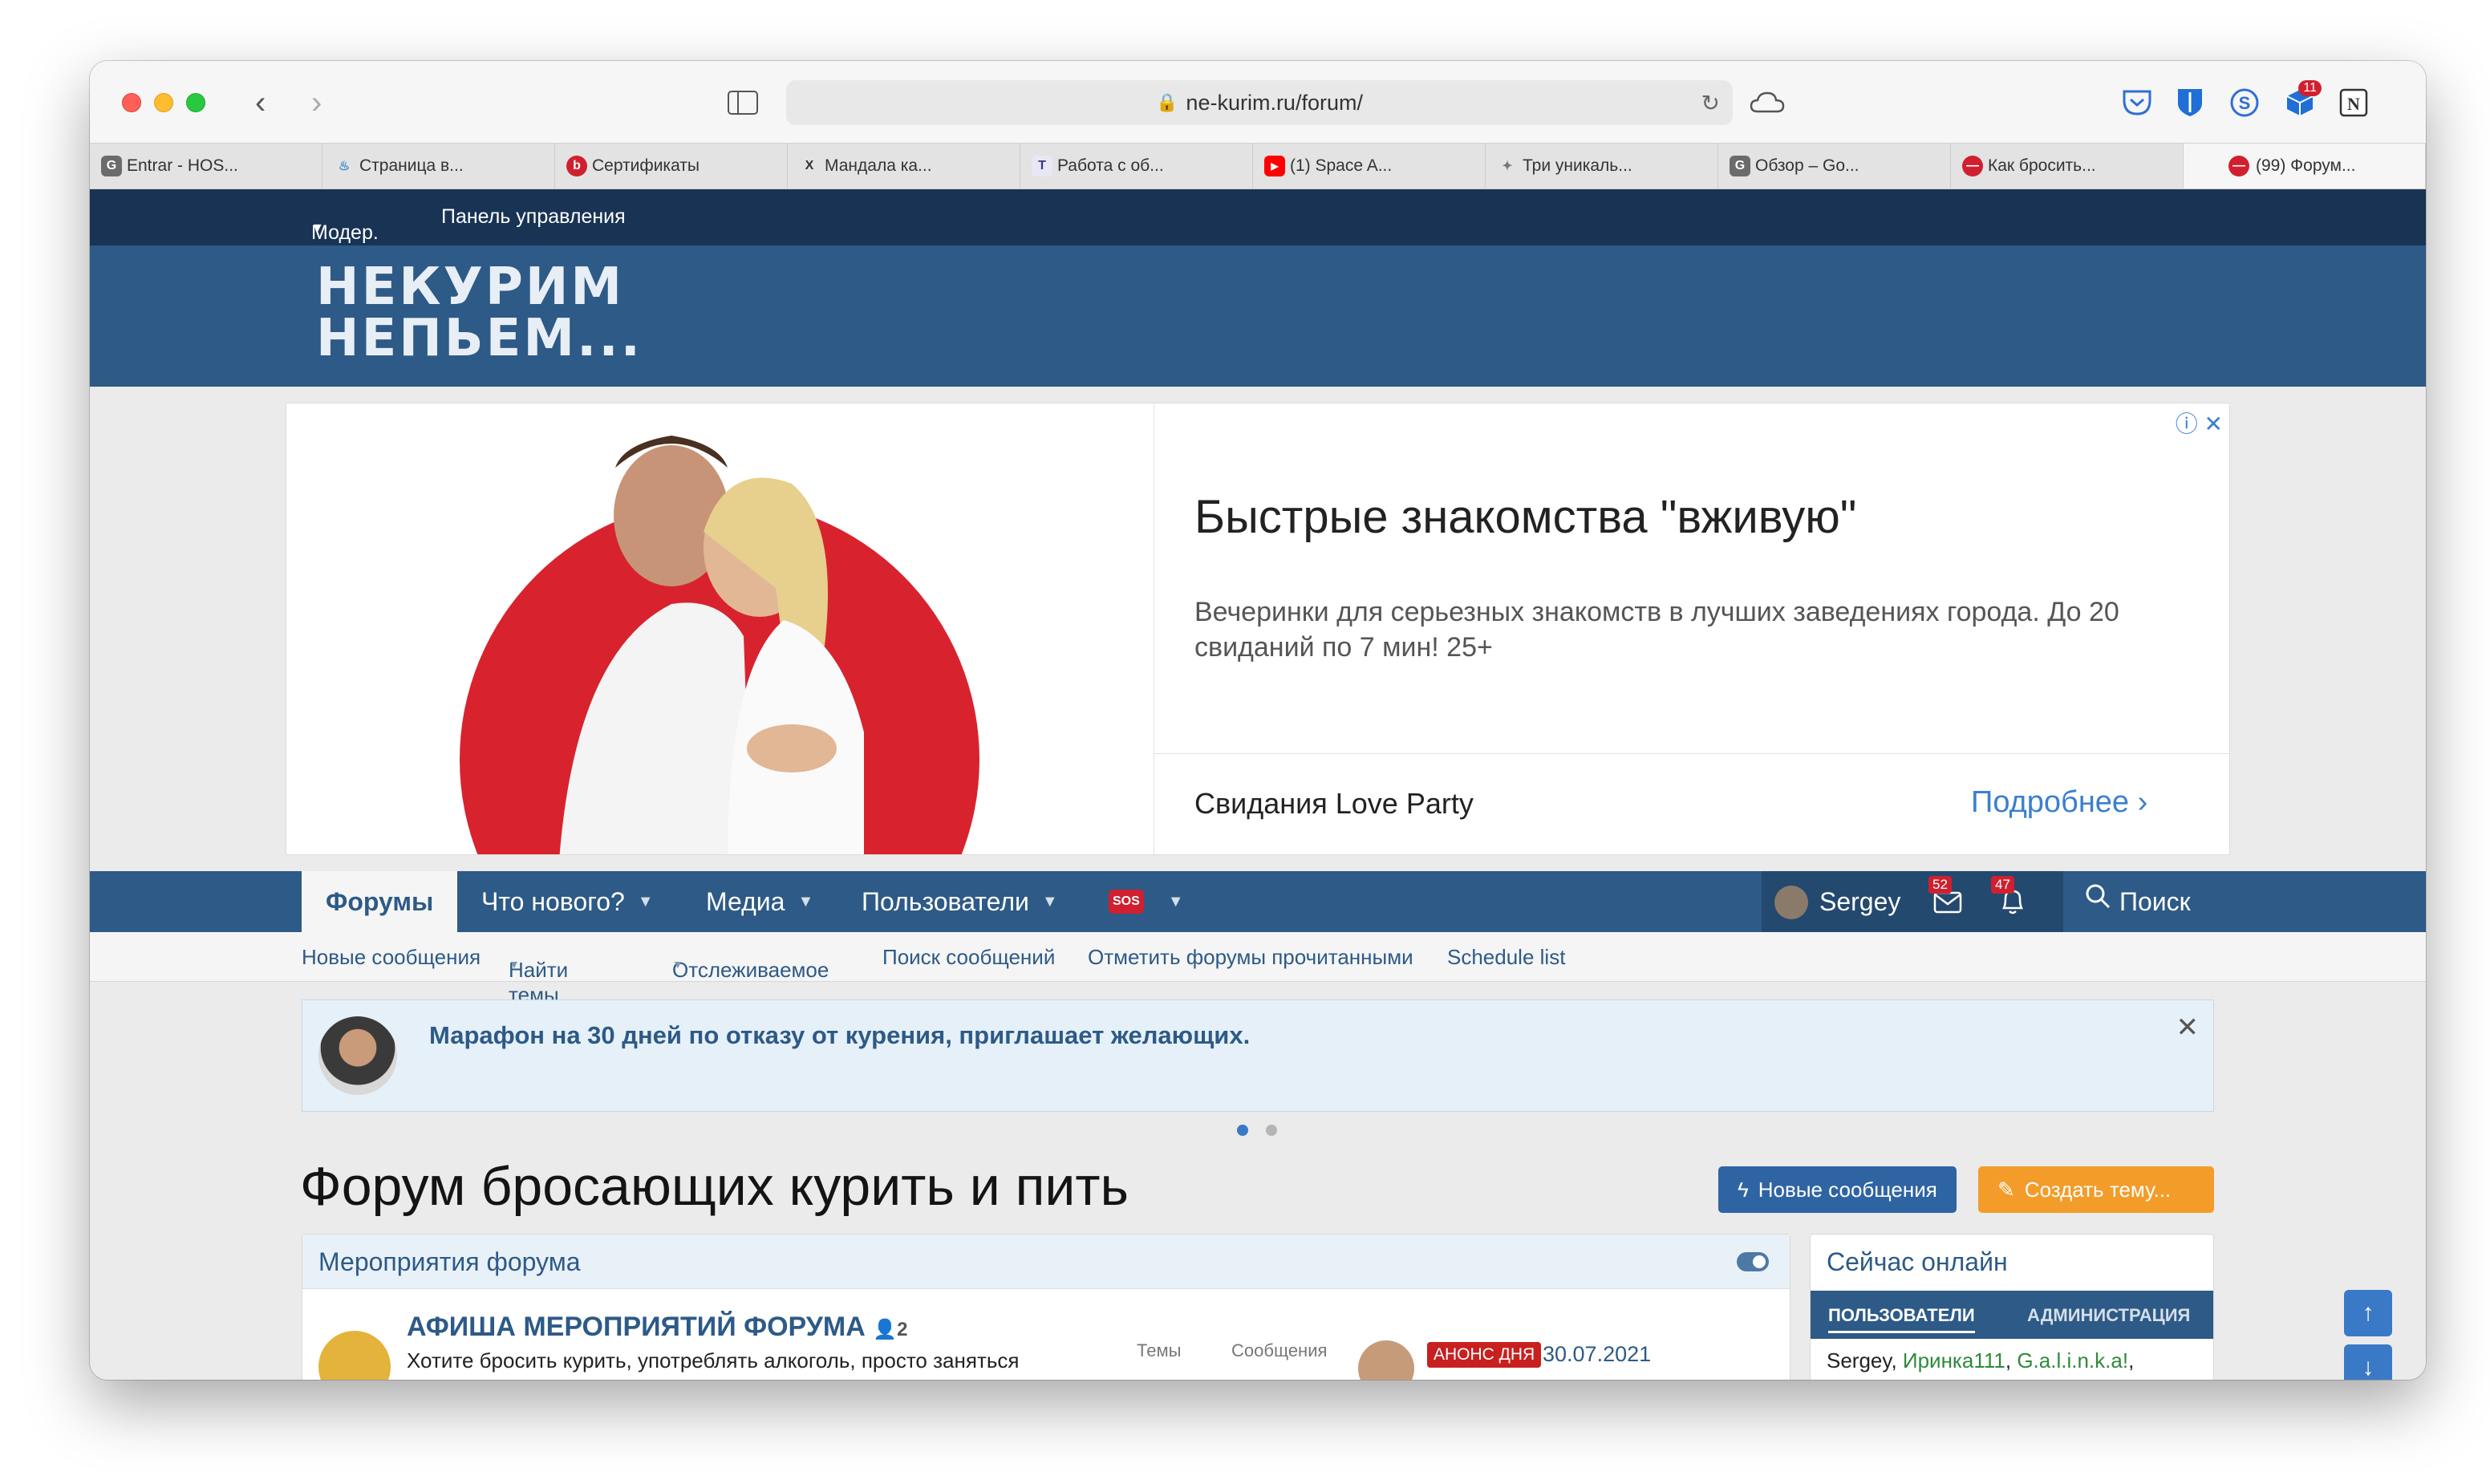  What do you see at coordinates (576, 166) in the screenshot?
I see `certificate-favicon-icon: b` at bounding box center [576, 166].